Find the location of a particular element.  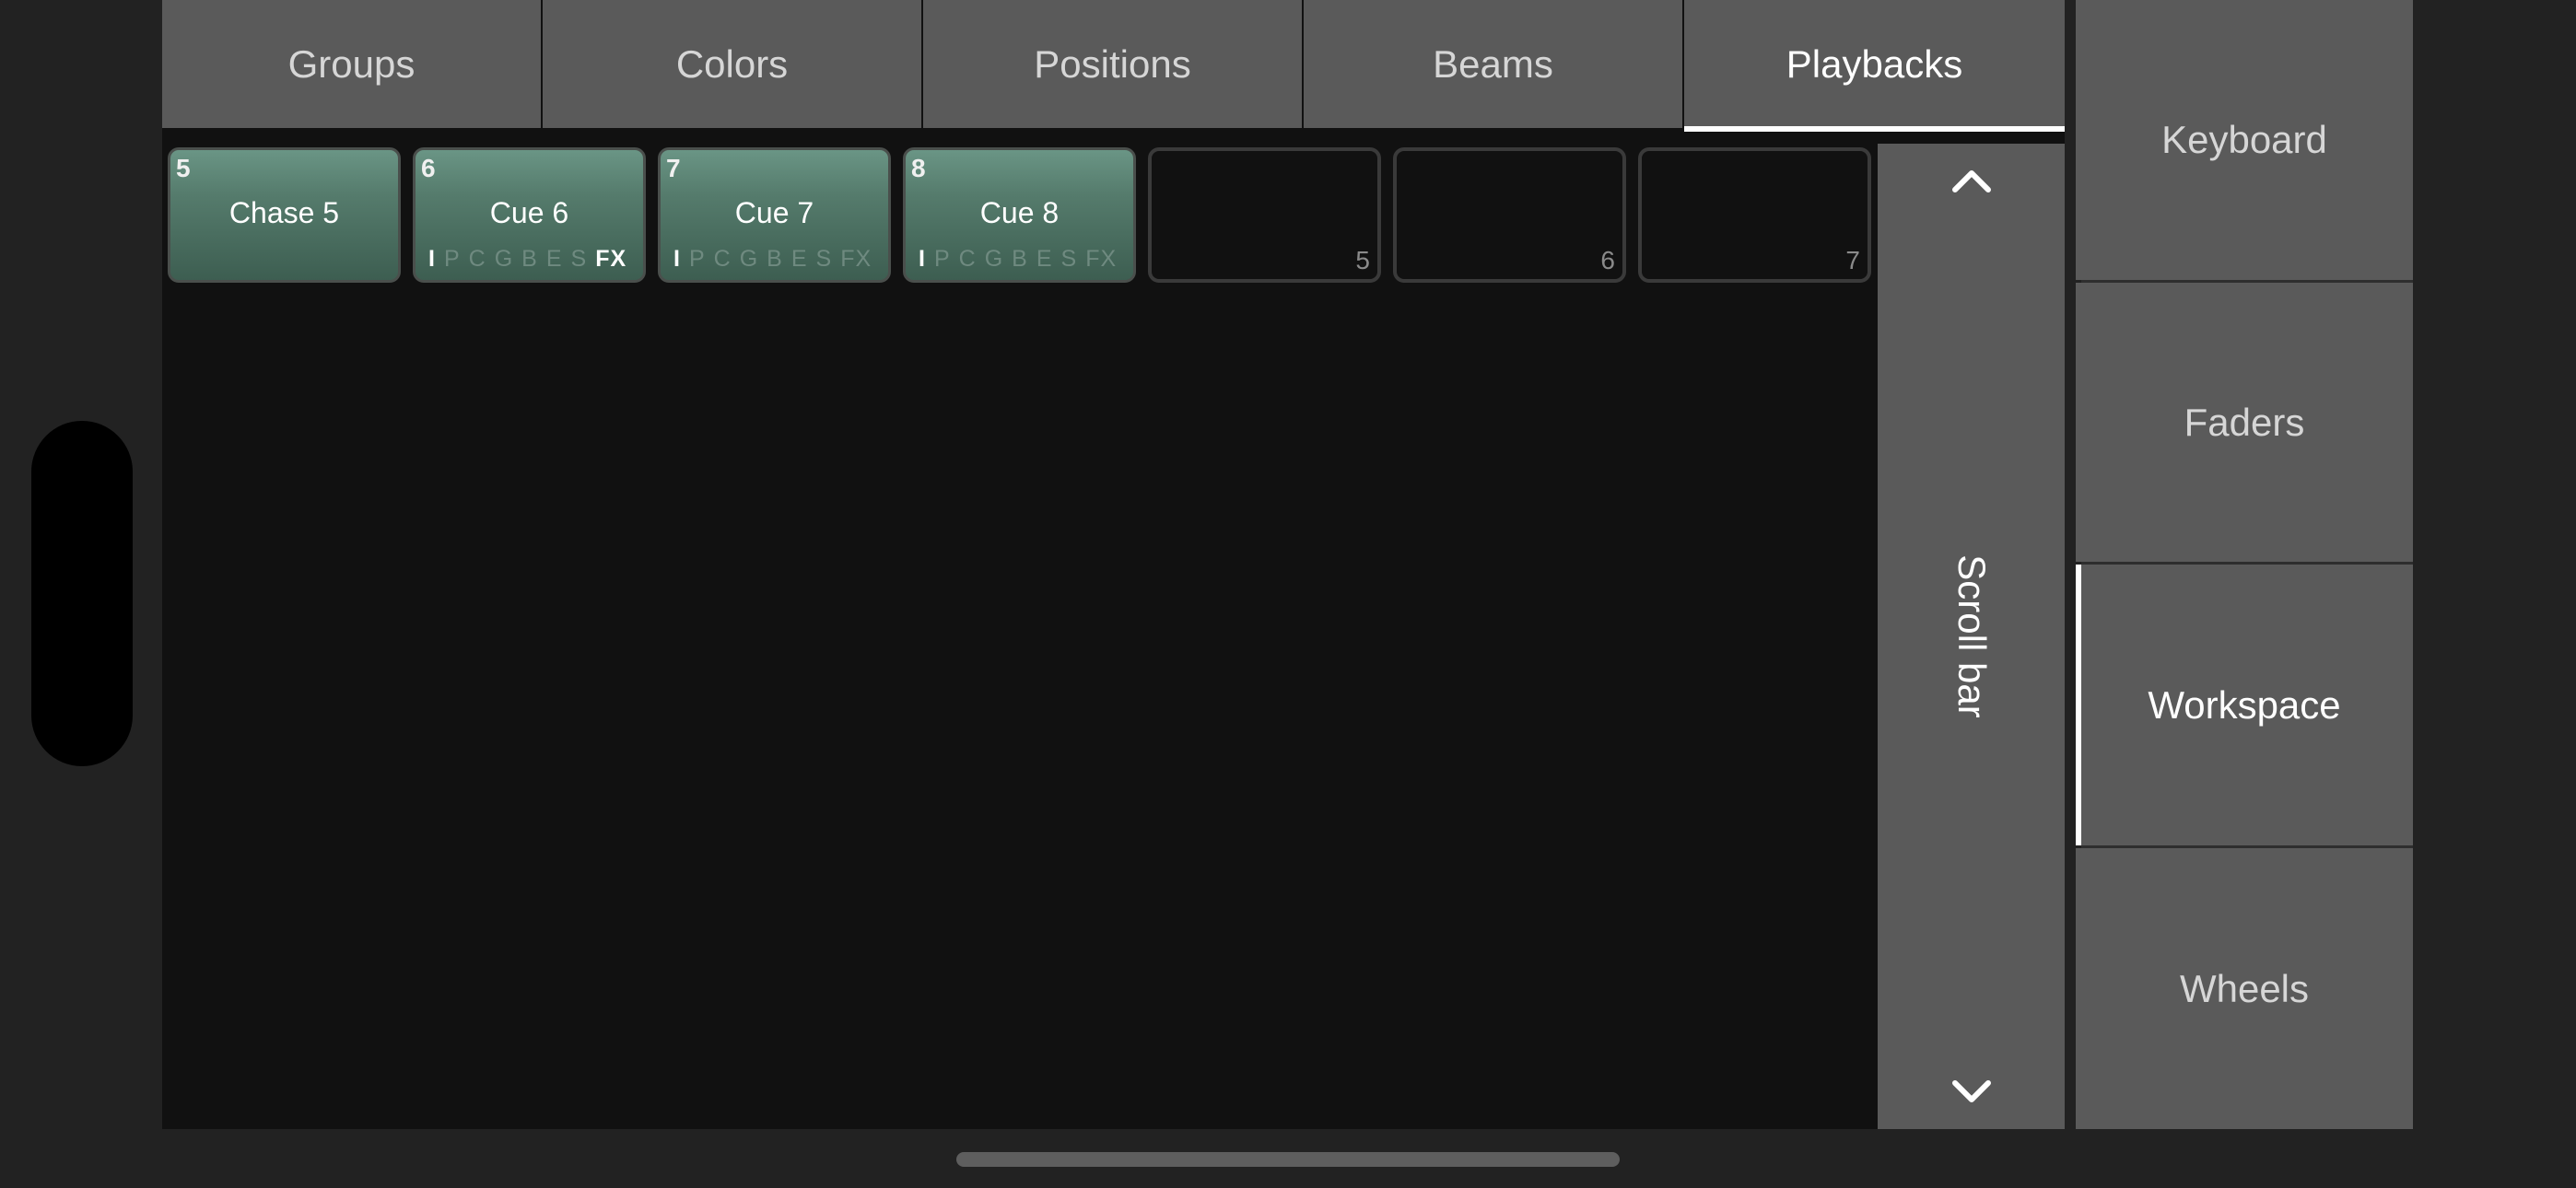

sidebar-item-keyboard: Keyboard is located at coordinates (2244, 140).